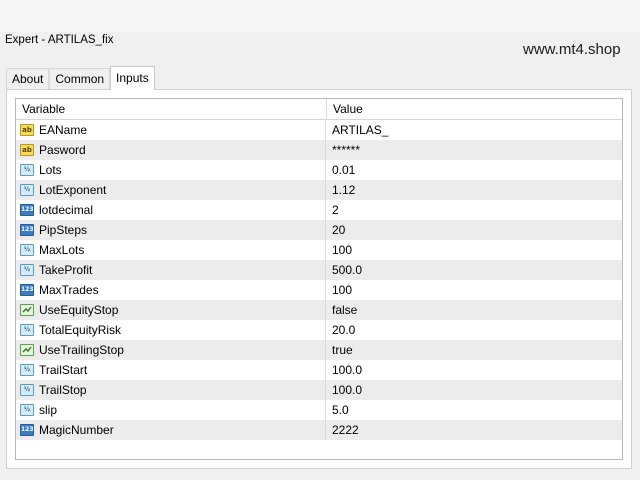 This screenshot has width=640, height=480. What do you see at coordinates (62, 150) in the screenshot?
I see `variable-name: Pasword` at bounding box center [62, 150].